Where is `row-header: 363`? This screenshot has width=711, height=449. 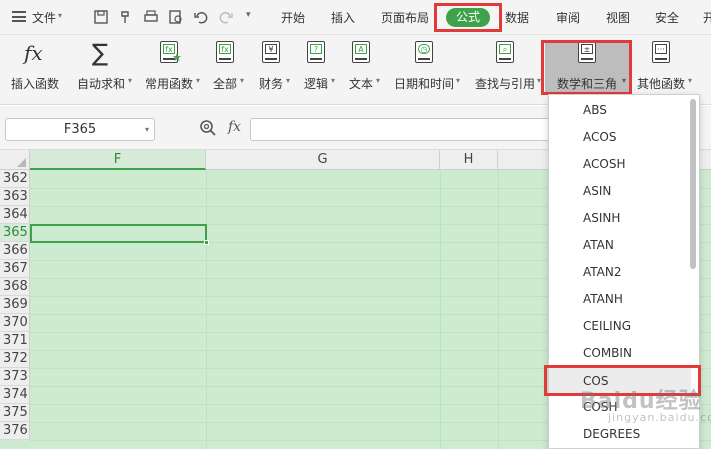
row-header: 363 is located at coordinates (15, 197).